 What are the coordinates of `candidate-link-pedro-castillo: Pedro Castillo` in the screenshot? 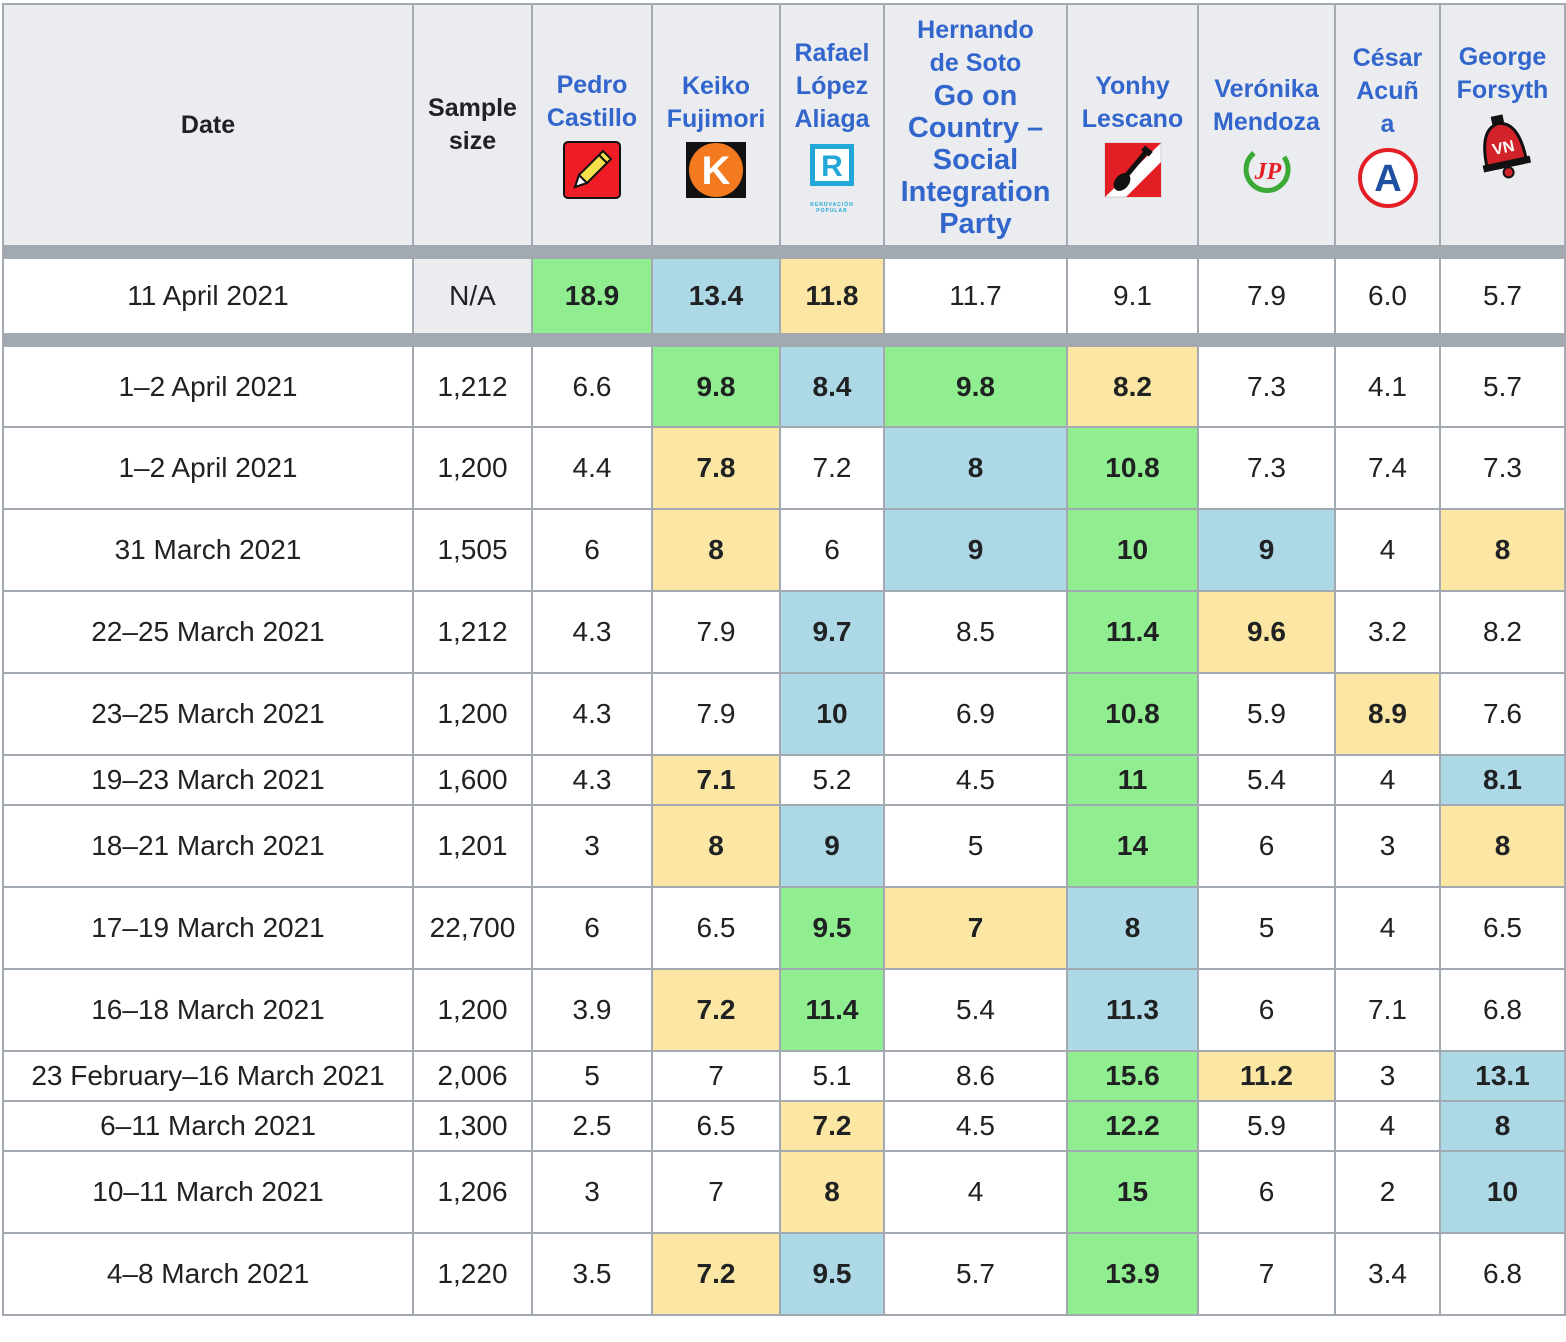 It's located at (592, 102).